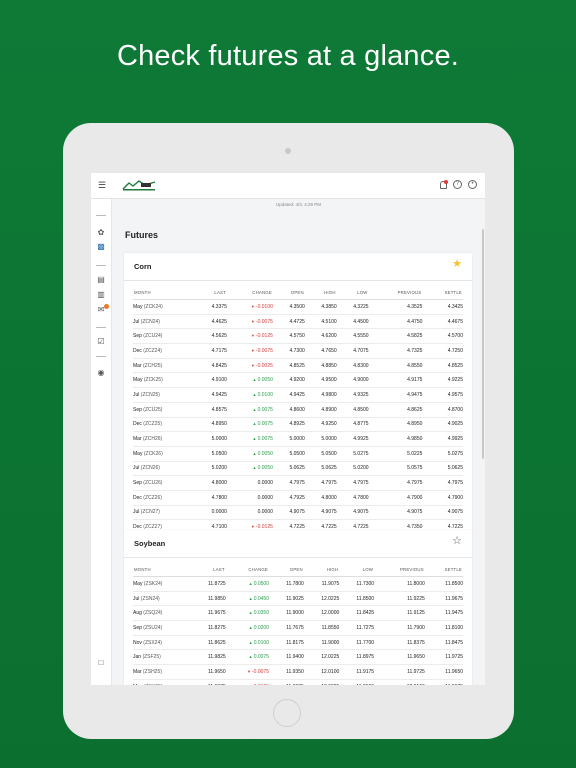  What do you see at coordinates (164, 513) in the screenshot?
I see `month-cell: Jul (ZCN27)` at bounding box center [164, 513].